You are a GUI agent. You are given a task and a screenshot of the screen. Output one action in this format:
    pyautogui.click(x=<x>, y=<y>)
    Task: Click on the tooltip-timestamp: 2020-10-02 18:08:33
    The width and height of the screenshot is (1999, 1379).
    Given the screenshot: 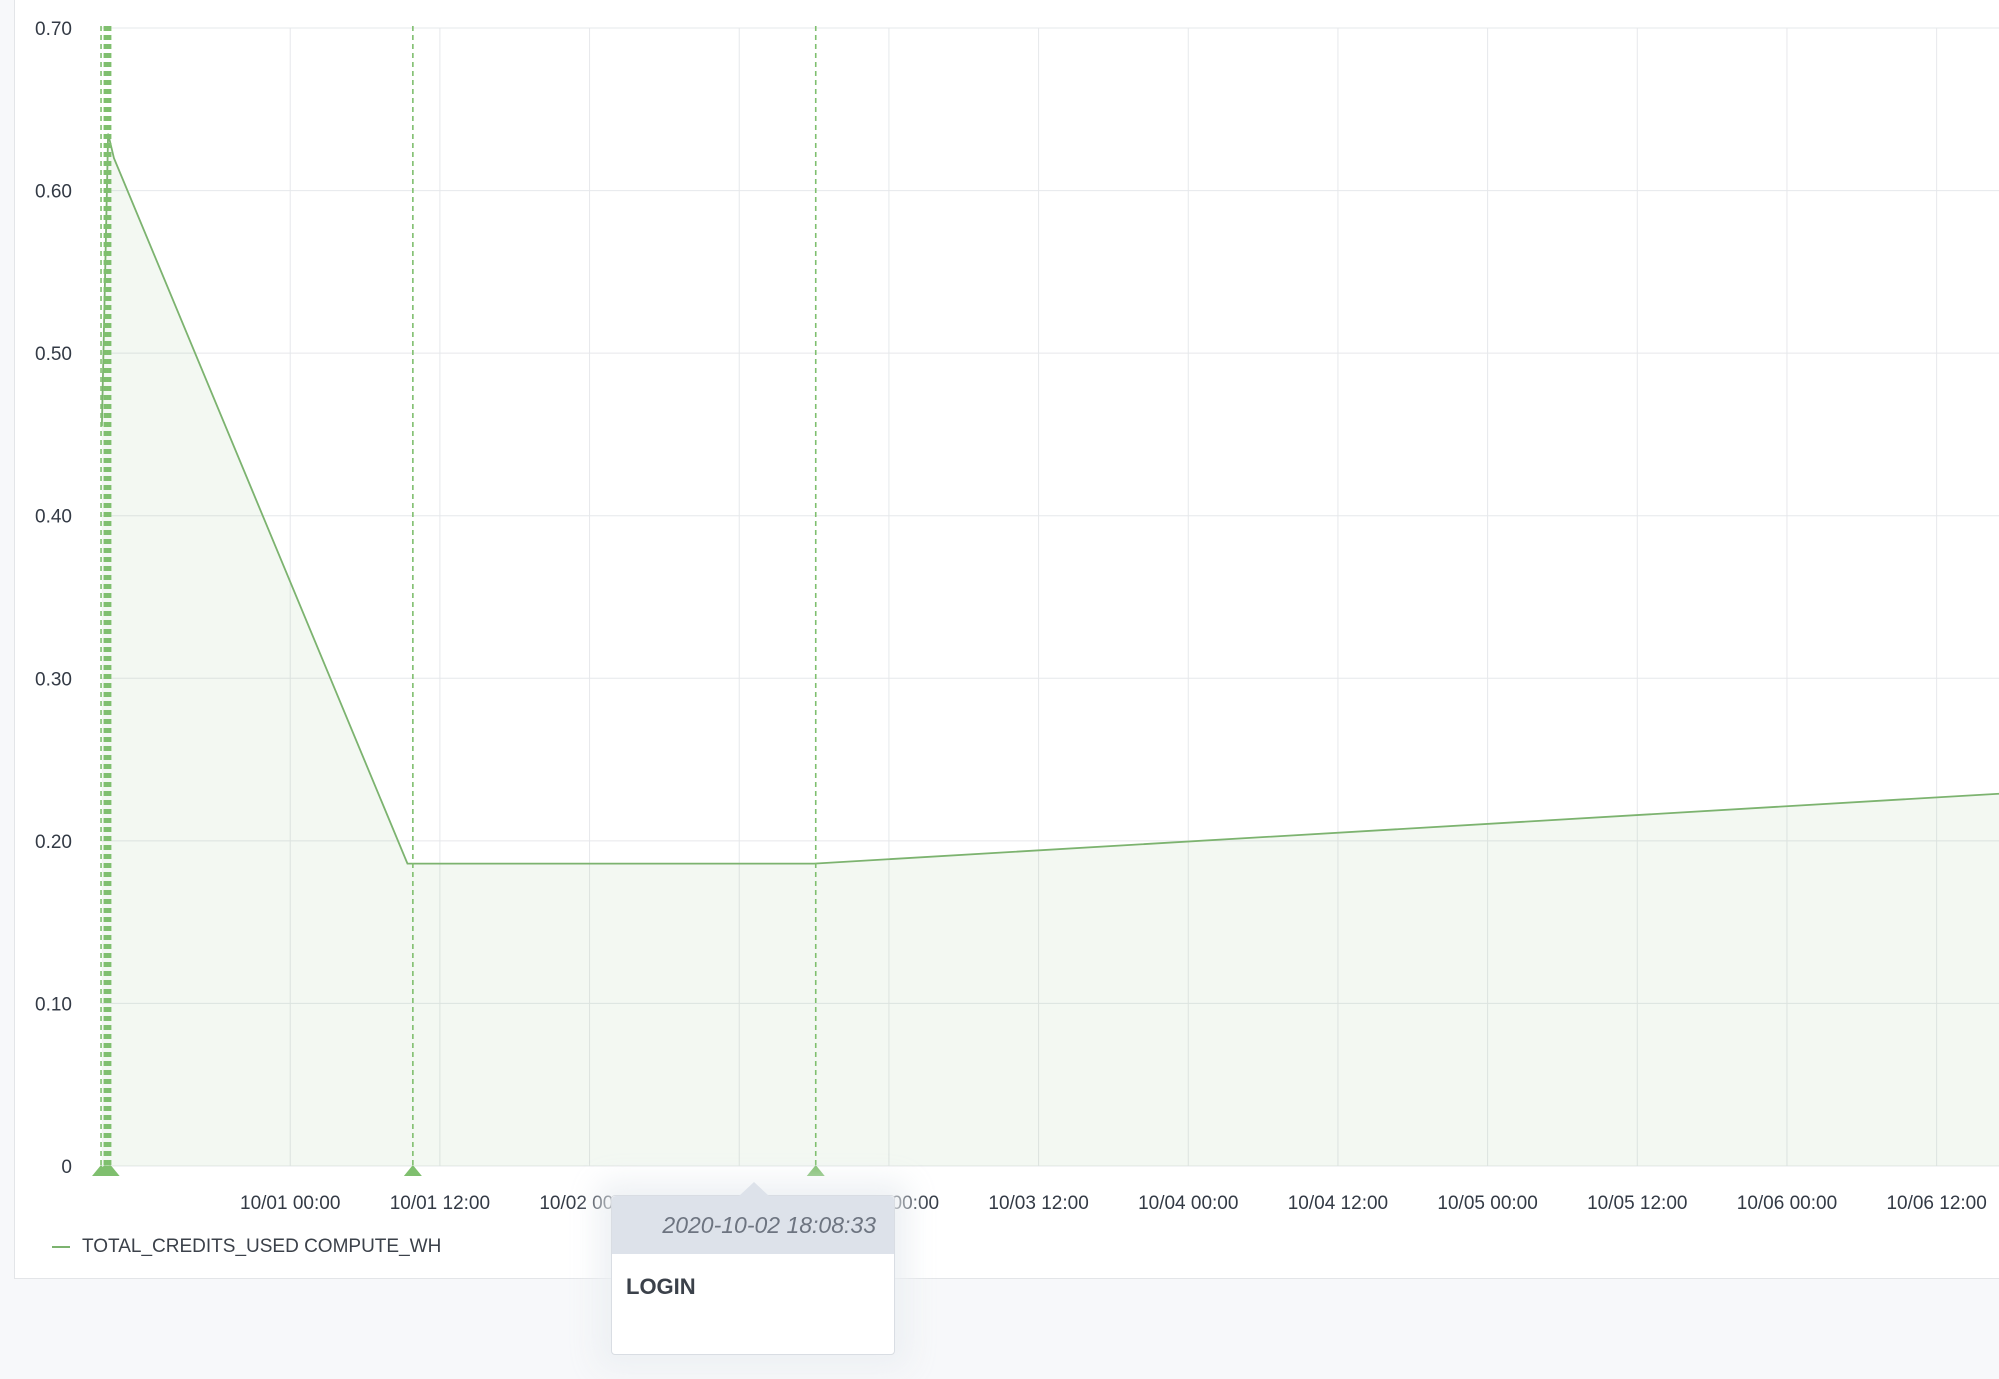 What is the action you would take?
    pyautogui.click(x=753, y=1225)
    